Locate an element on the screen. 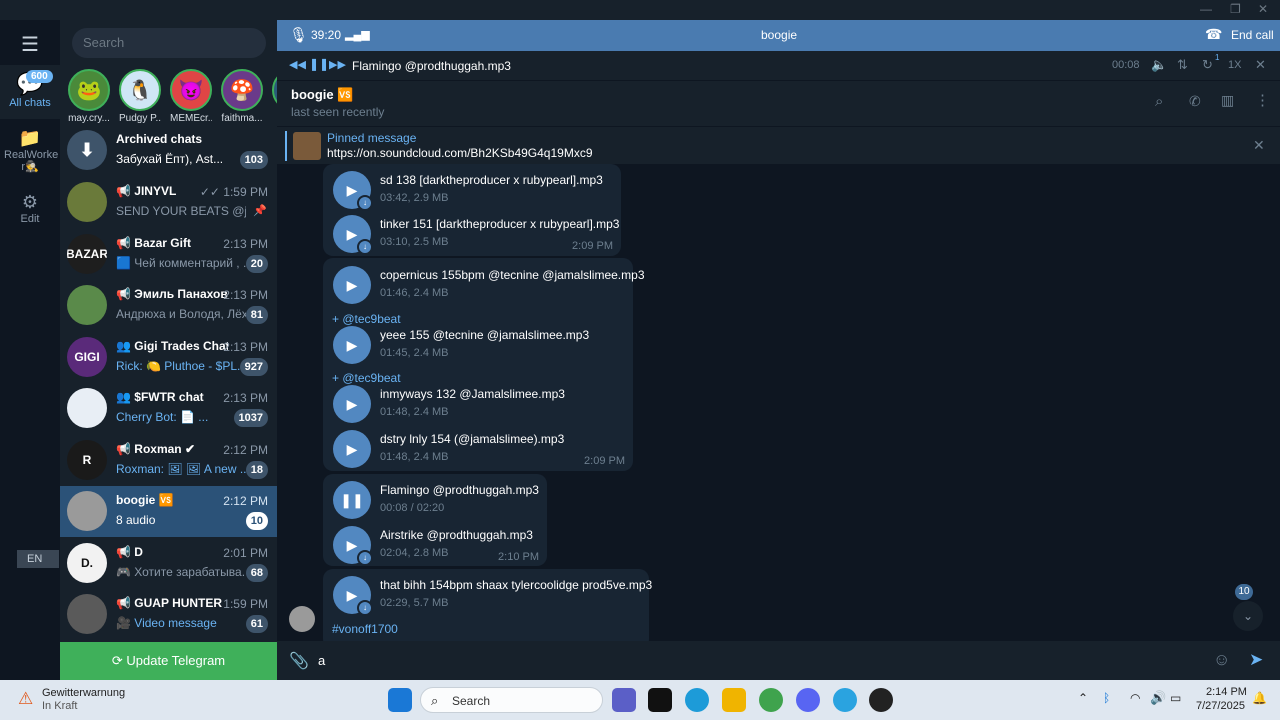 The height and width of the screenshot is (720, 1280). hangup-icon: ☎ is located at coordinates (1213, 34).